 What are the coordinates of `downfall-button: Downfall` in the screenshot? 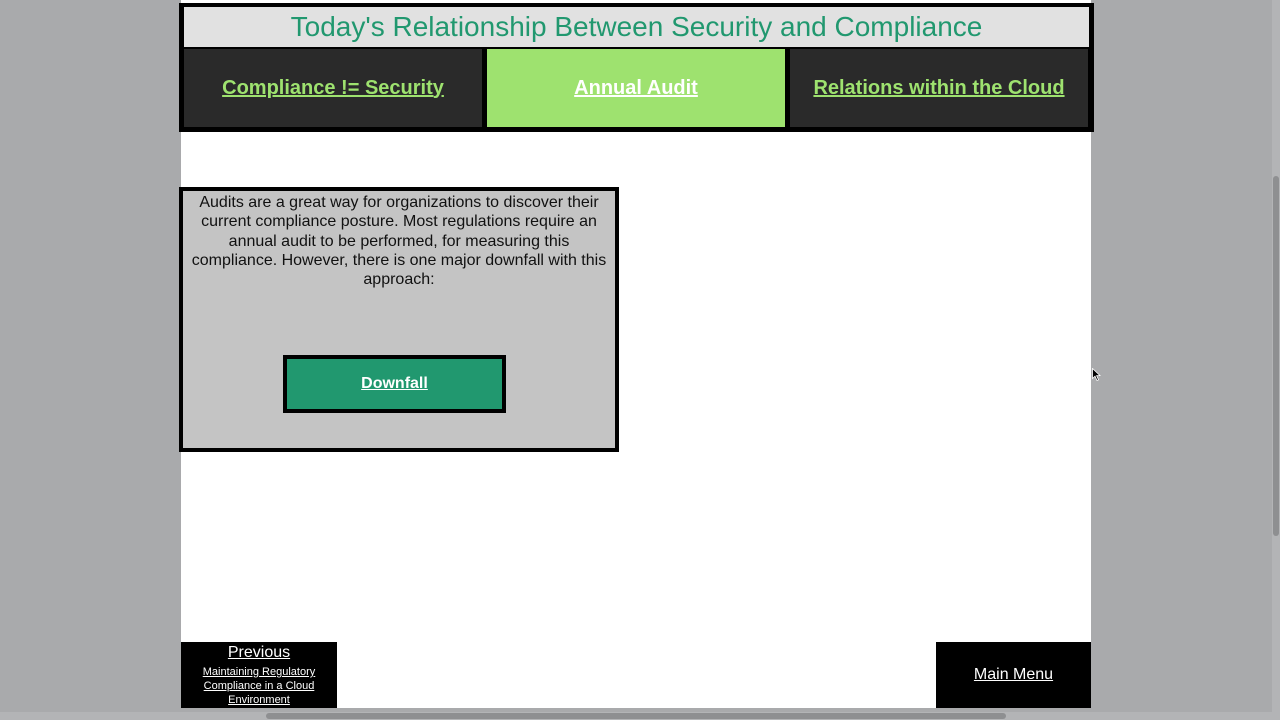 It's located at (394, 384).